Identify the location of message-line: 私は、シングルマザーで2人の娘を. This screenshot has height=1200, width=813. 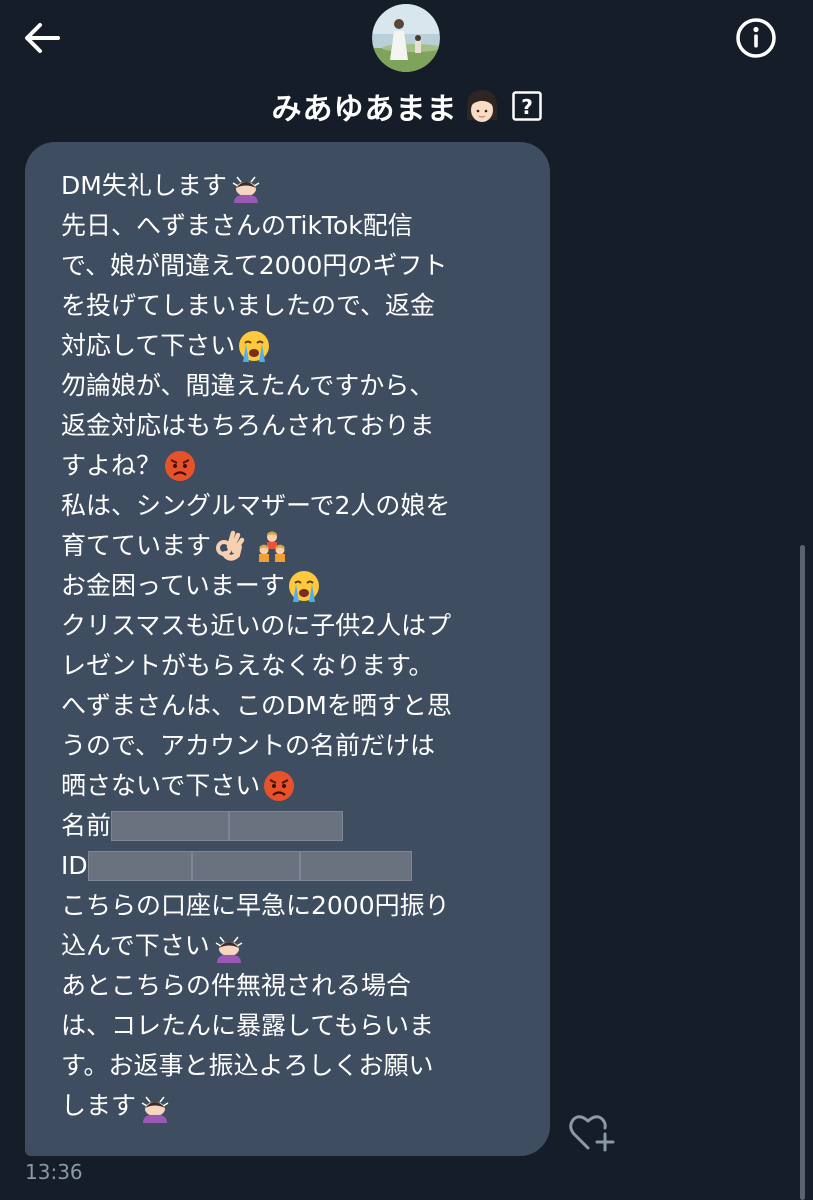
(296, 506).